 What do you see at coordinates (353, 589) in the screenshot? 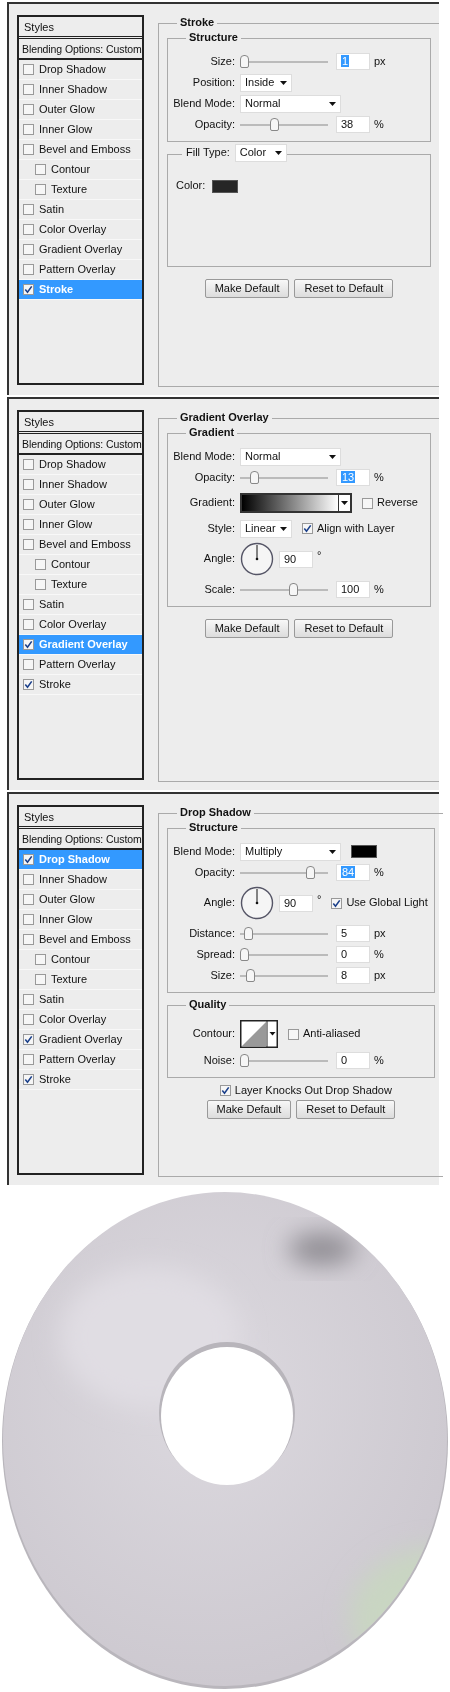
I see `input-field: 100` at bounding box center [353, 589].